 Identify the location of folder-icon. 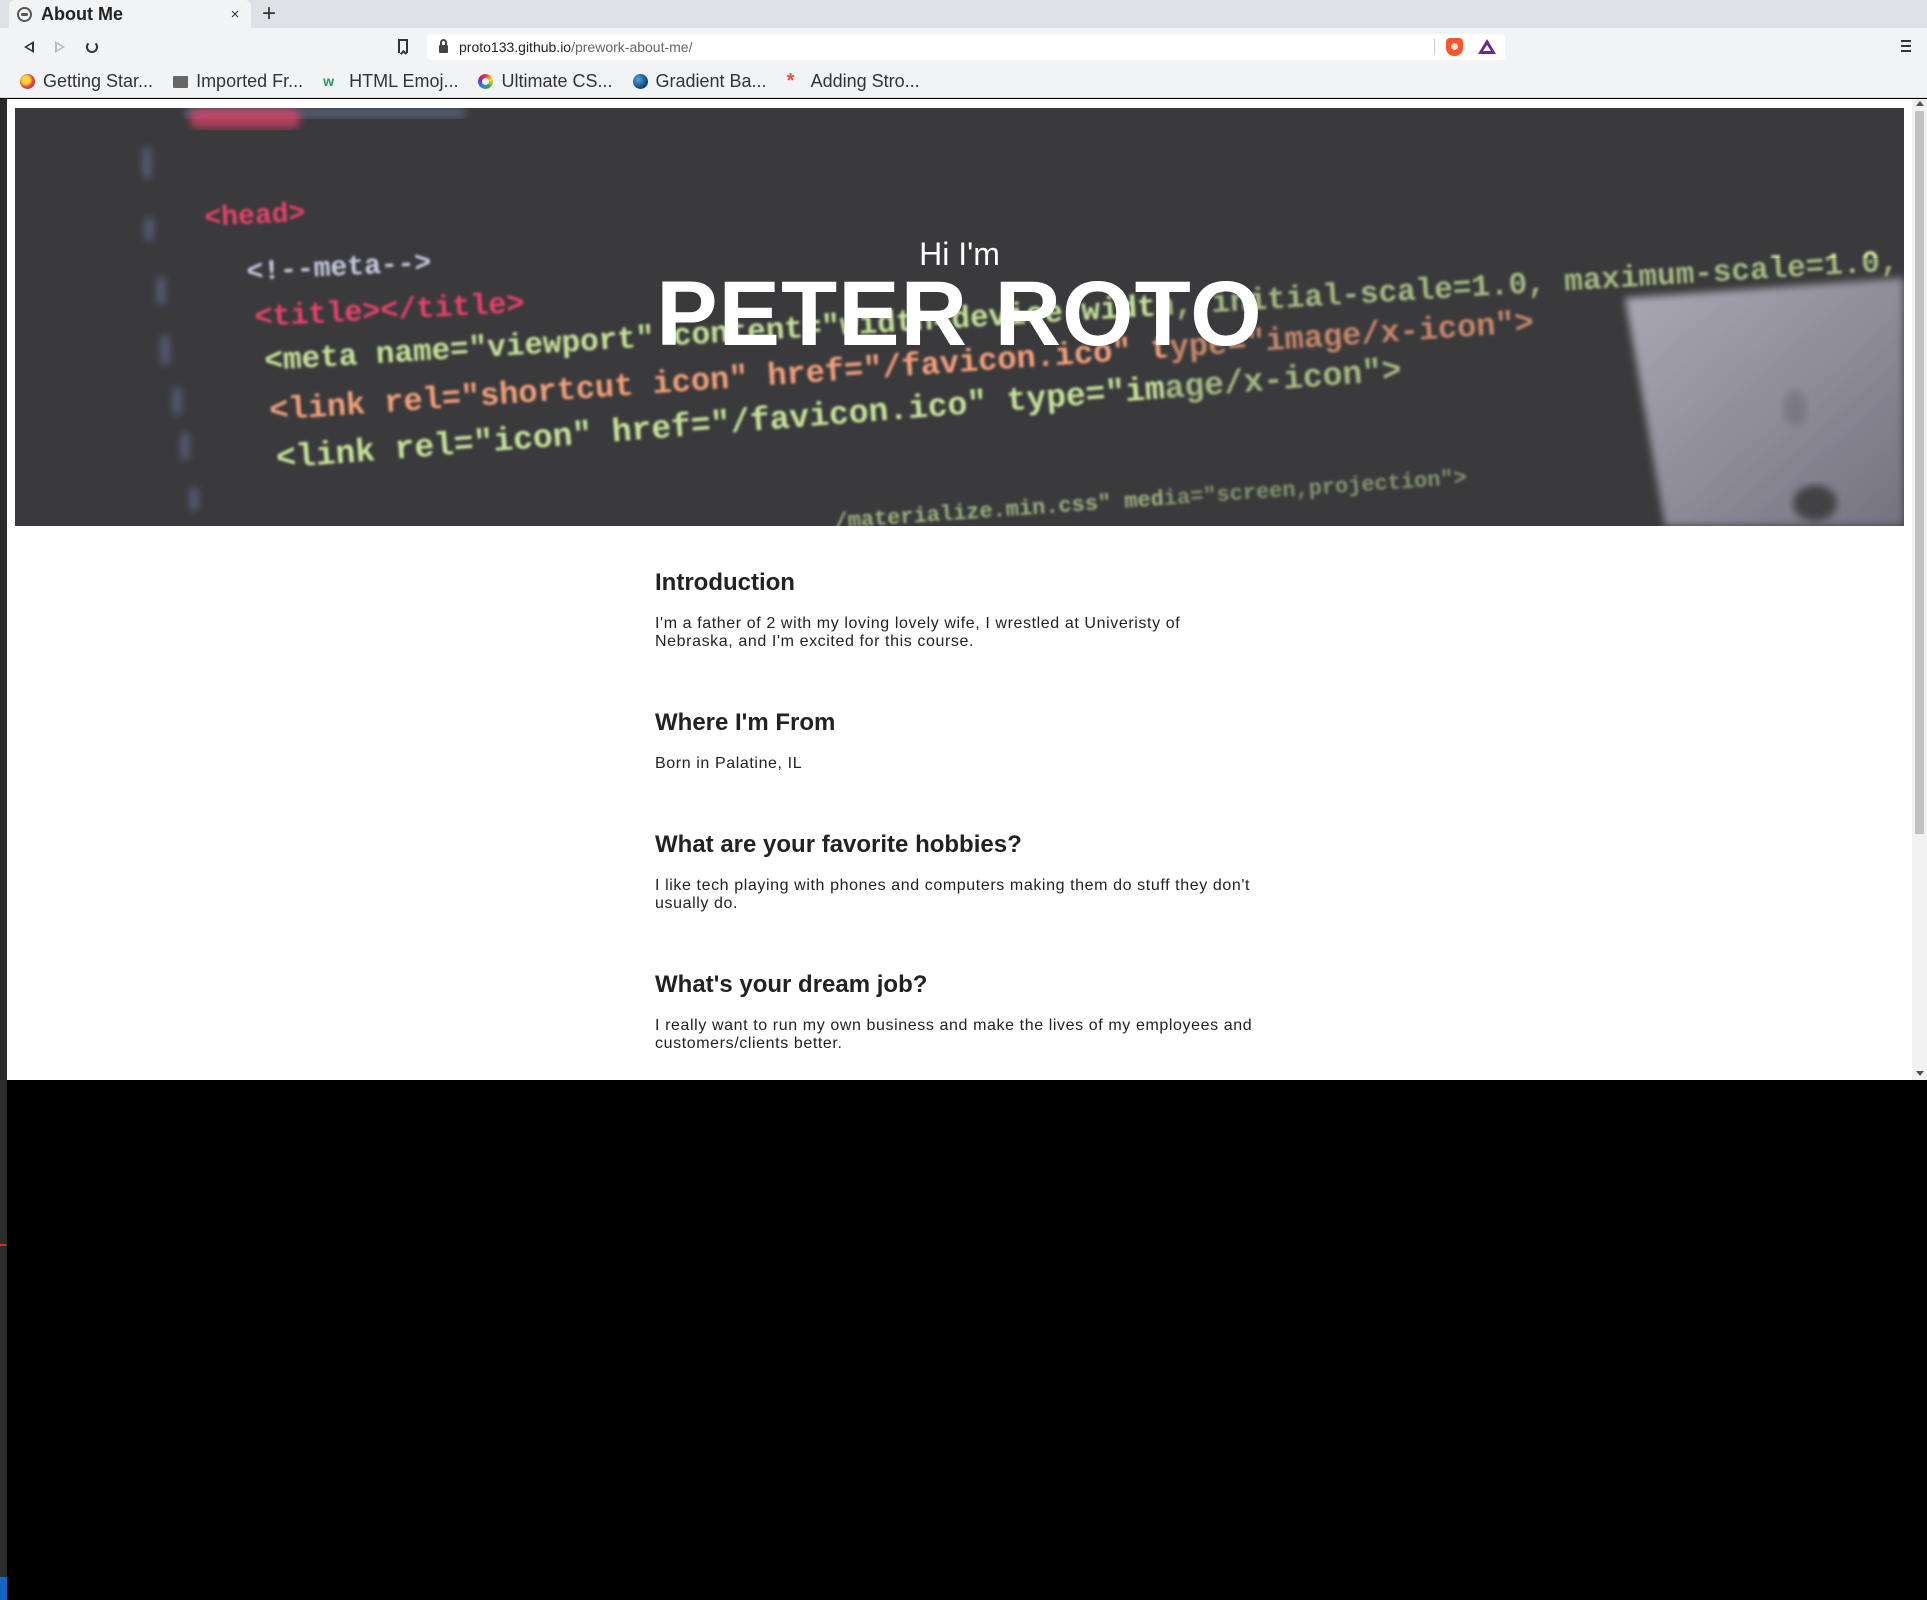
(181, 81).